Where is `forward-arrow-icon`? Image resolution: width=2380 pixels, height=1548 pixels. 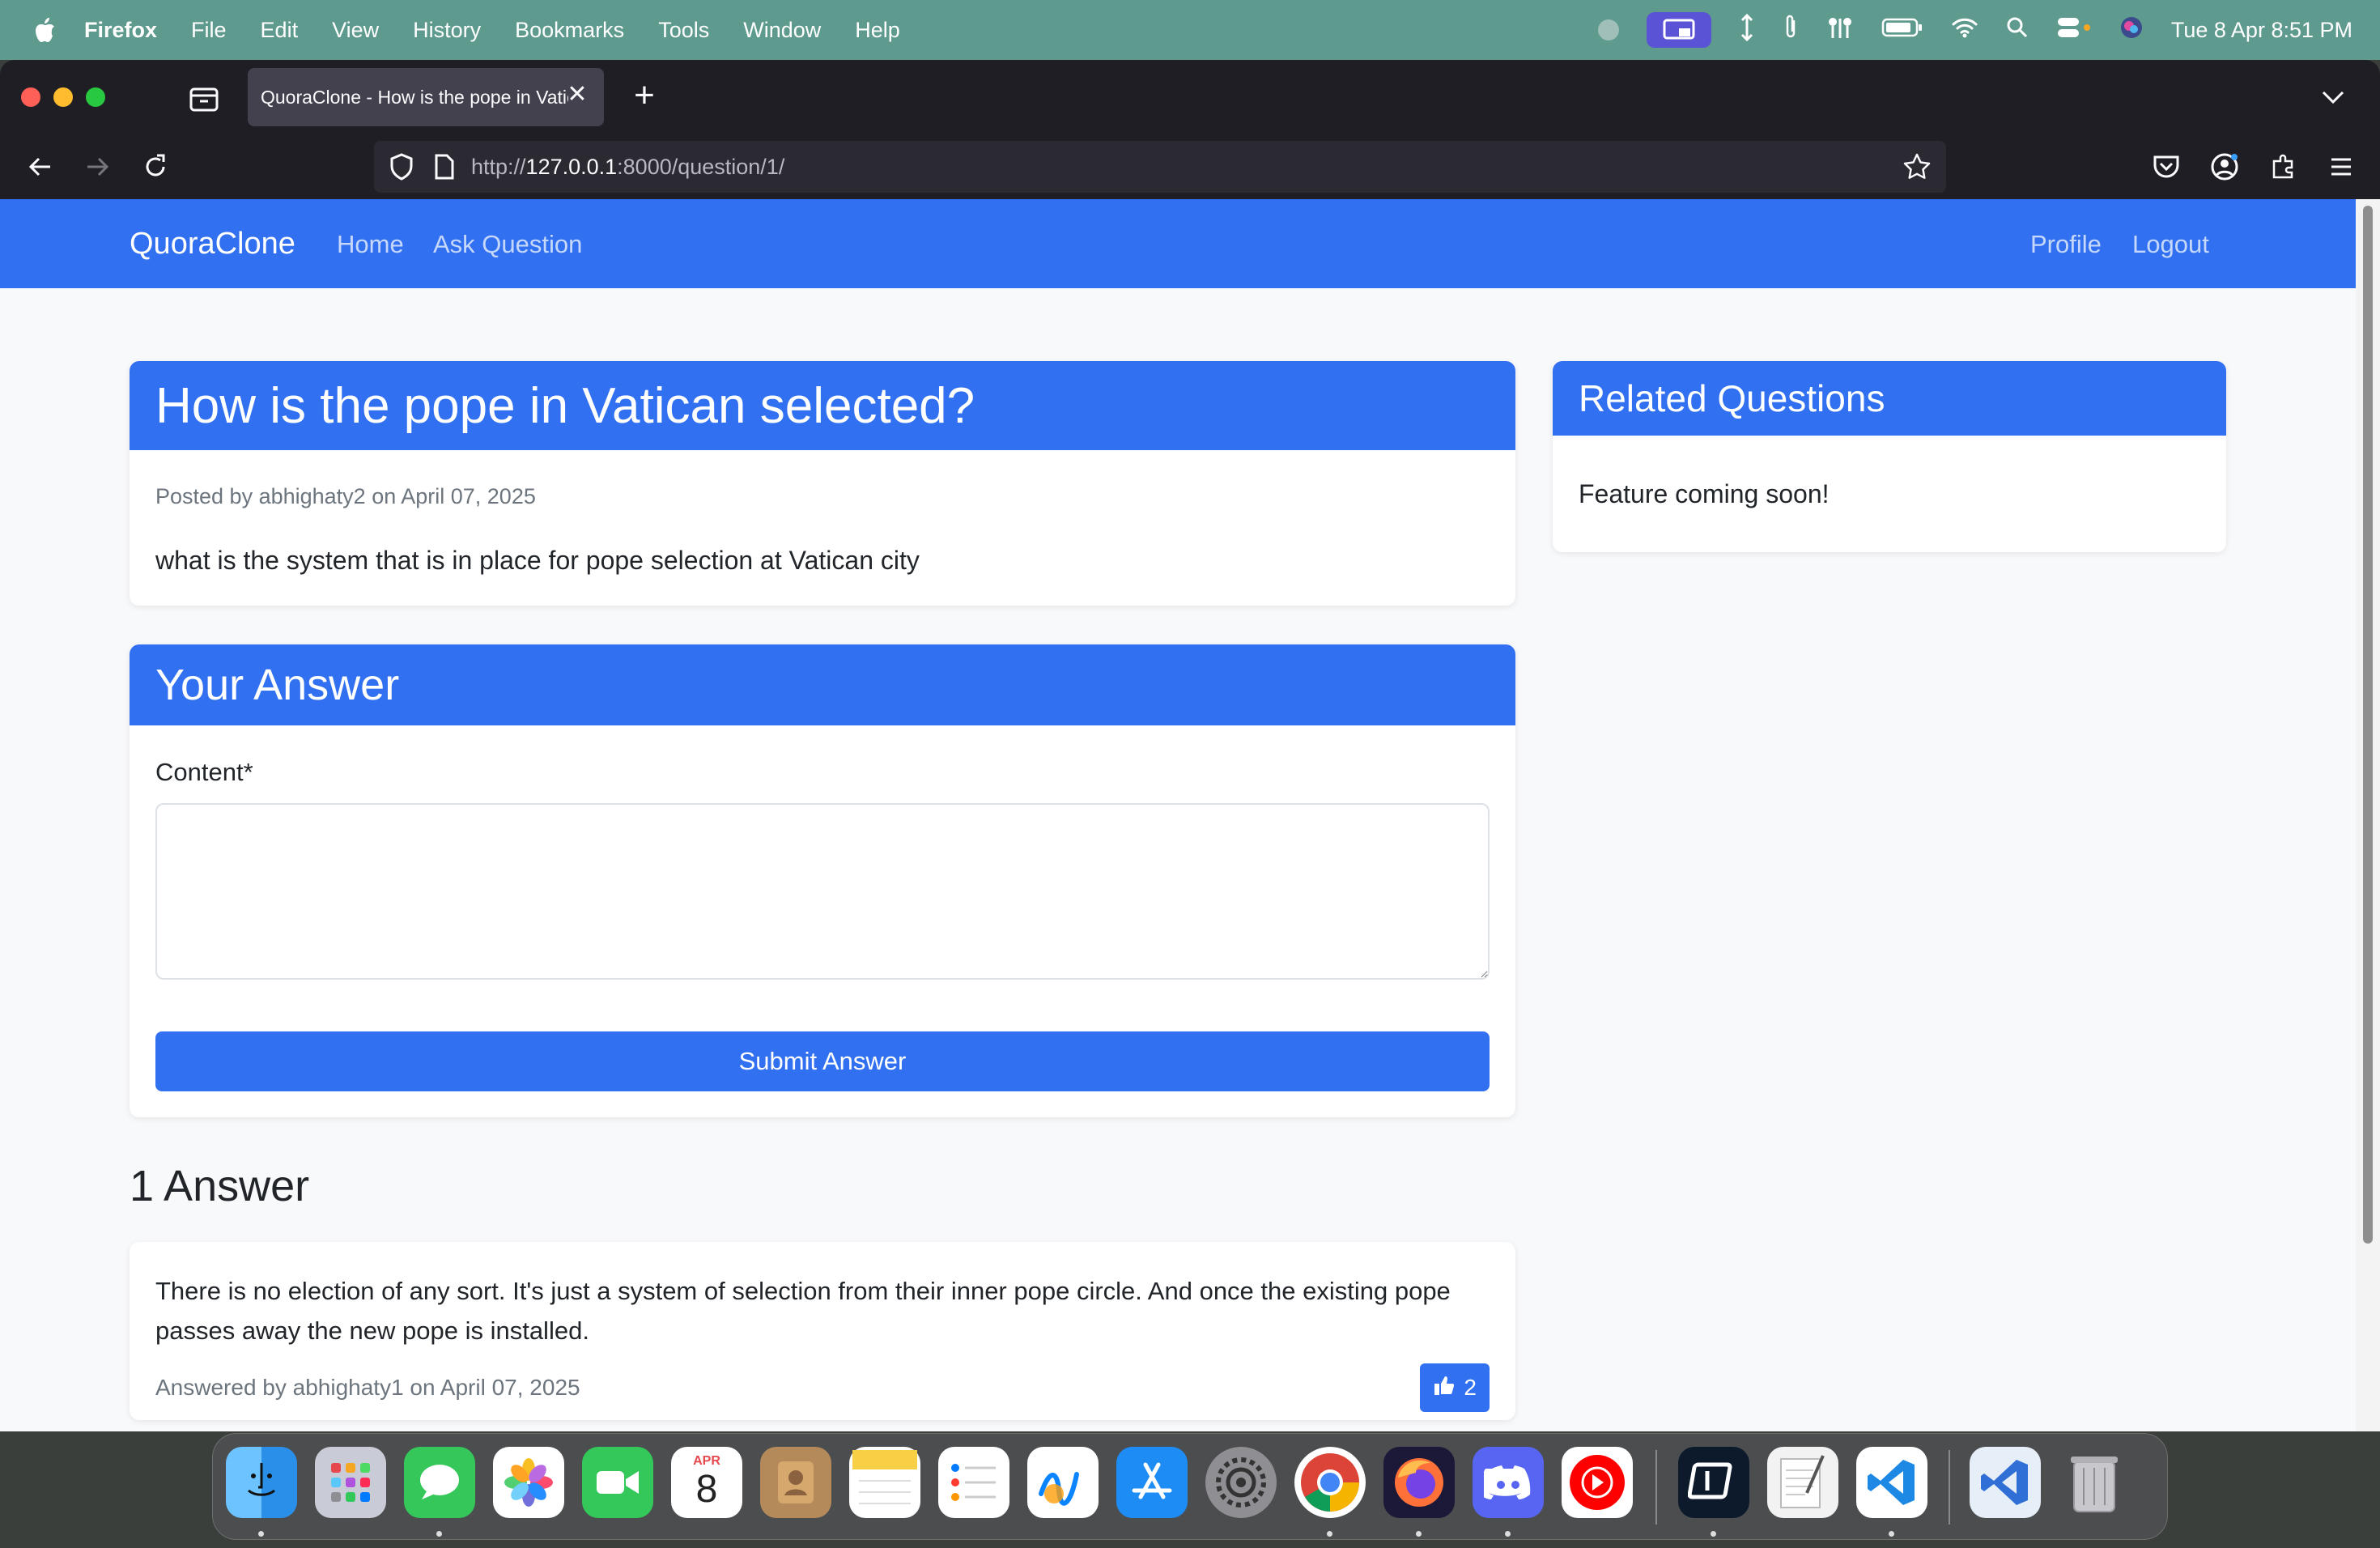
forward-arrow-icon is located at coordinates (97, 167).